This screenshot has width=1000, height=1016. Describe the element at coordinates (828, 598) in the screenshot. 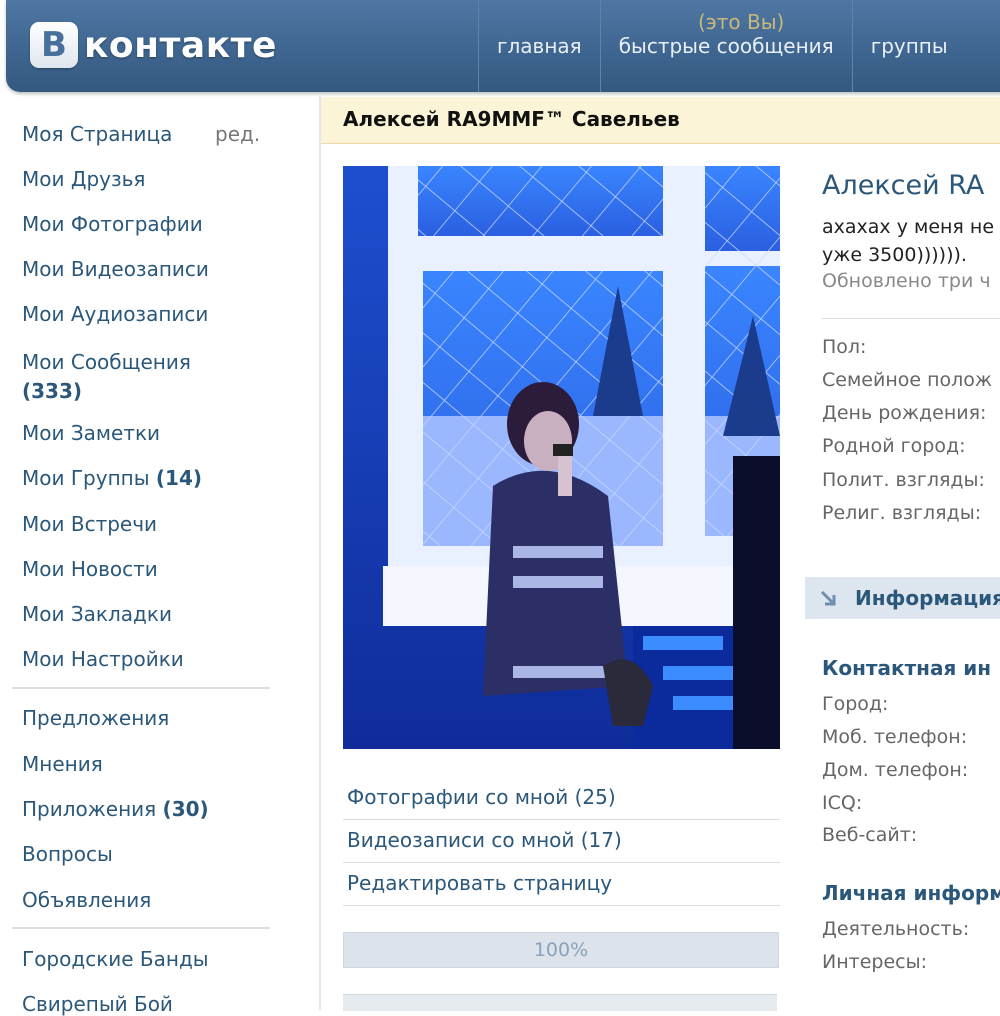

I see `arrow-down-right-icon` at that location.